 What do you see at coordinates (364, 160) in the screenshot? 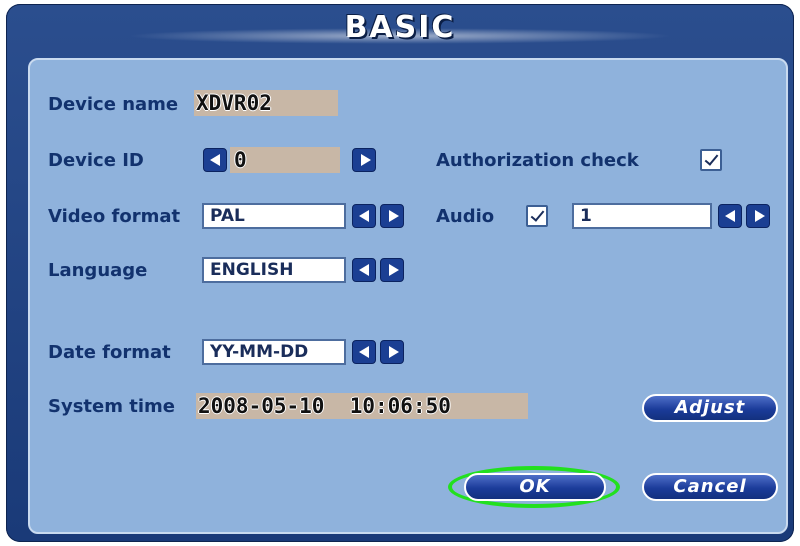
I see `device-id-increase-arrow` at bounding box center [364, 160].